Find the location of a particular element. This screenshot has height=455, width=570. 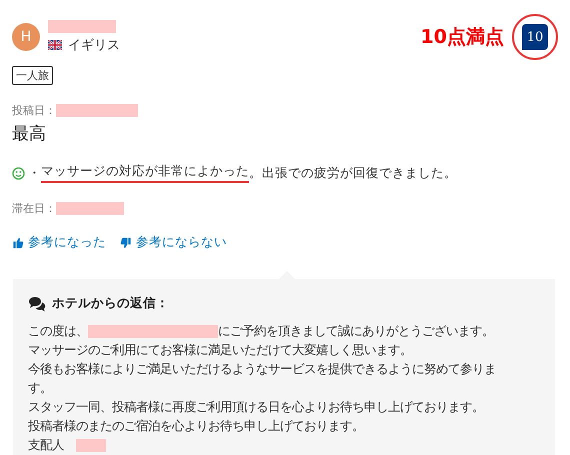

reply-heading: ホテルからの返信： is located at coordinates (110, 303).